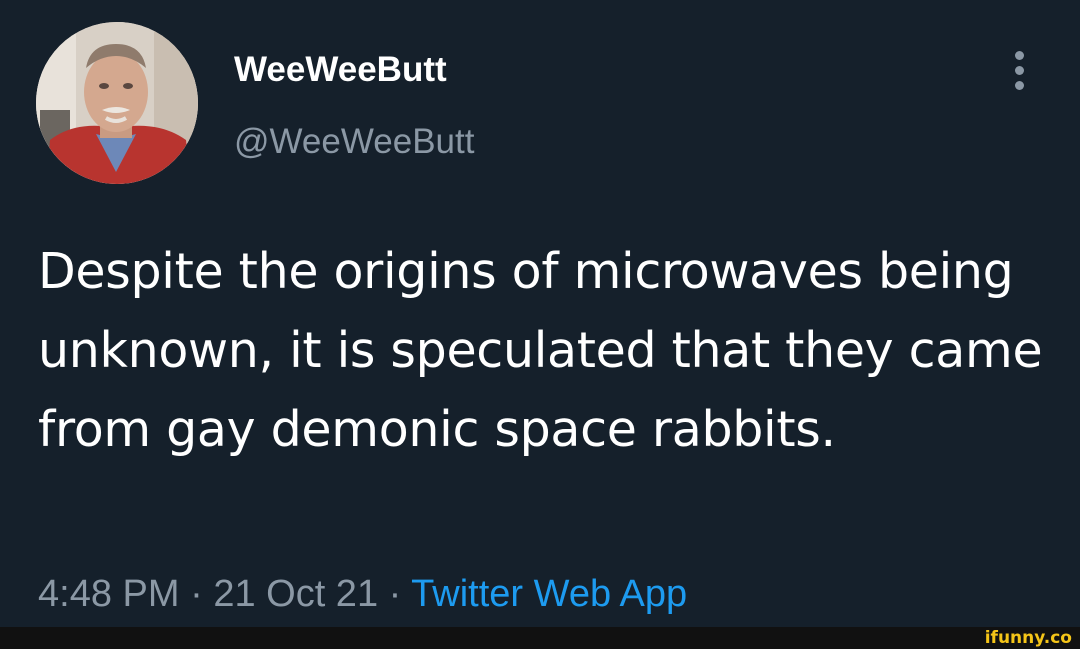  I want to click on more-vertical-icon, so click(1020, 70).